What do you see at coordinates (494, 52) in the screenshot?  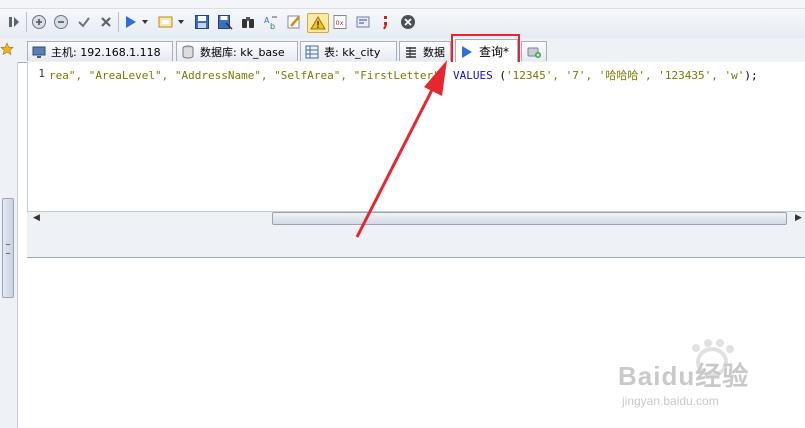 I see `tab-query-label: 查询*` at bounding box center [494, 52].